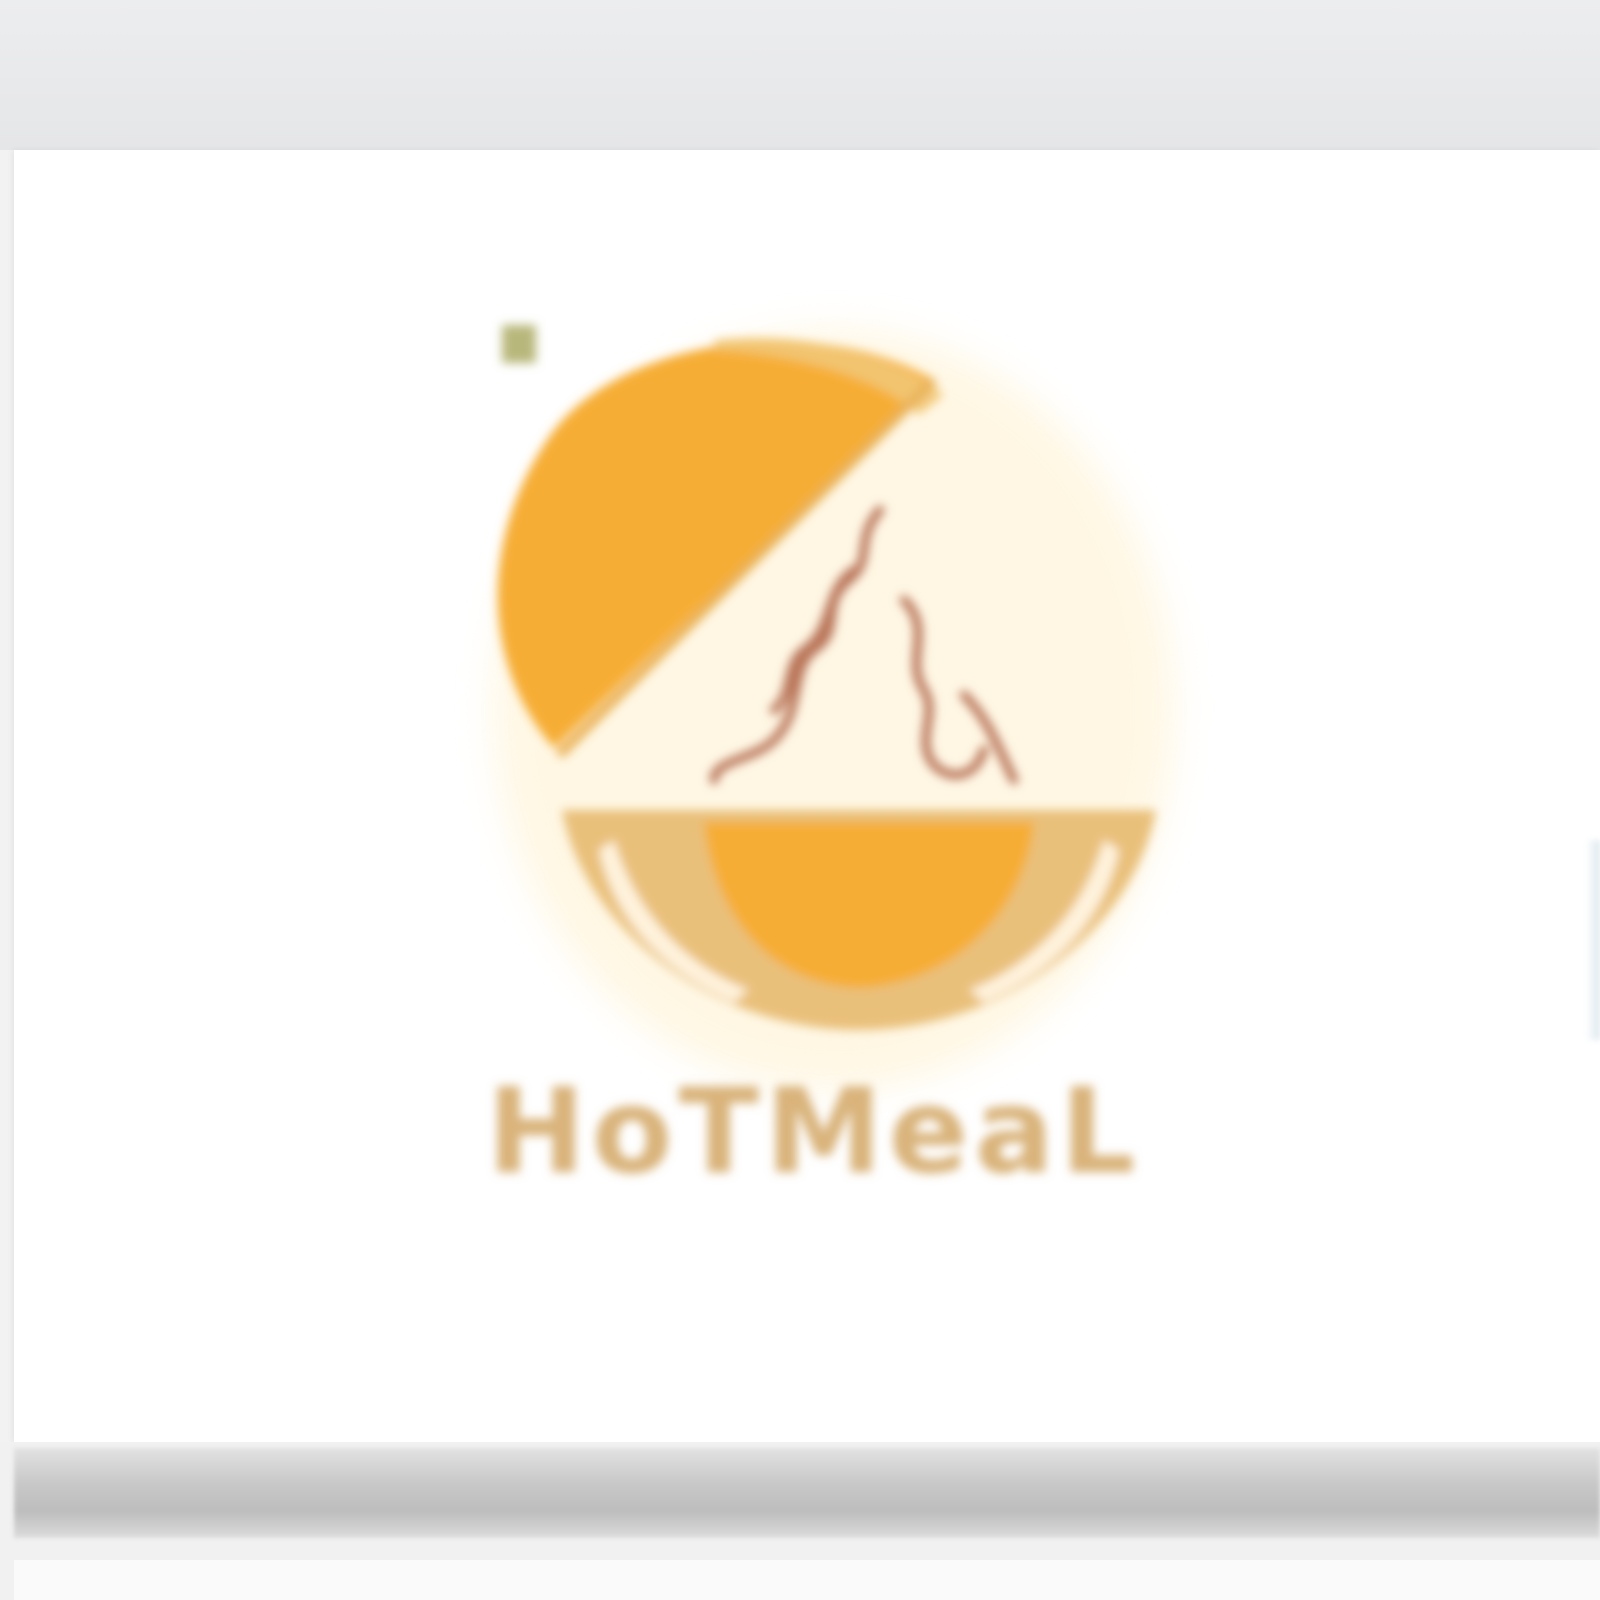  I want to click on top-band, so click(800, 75).